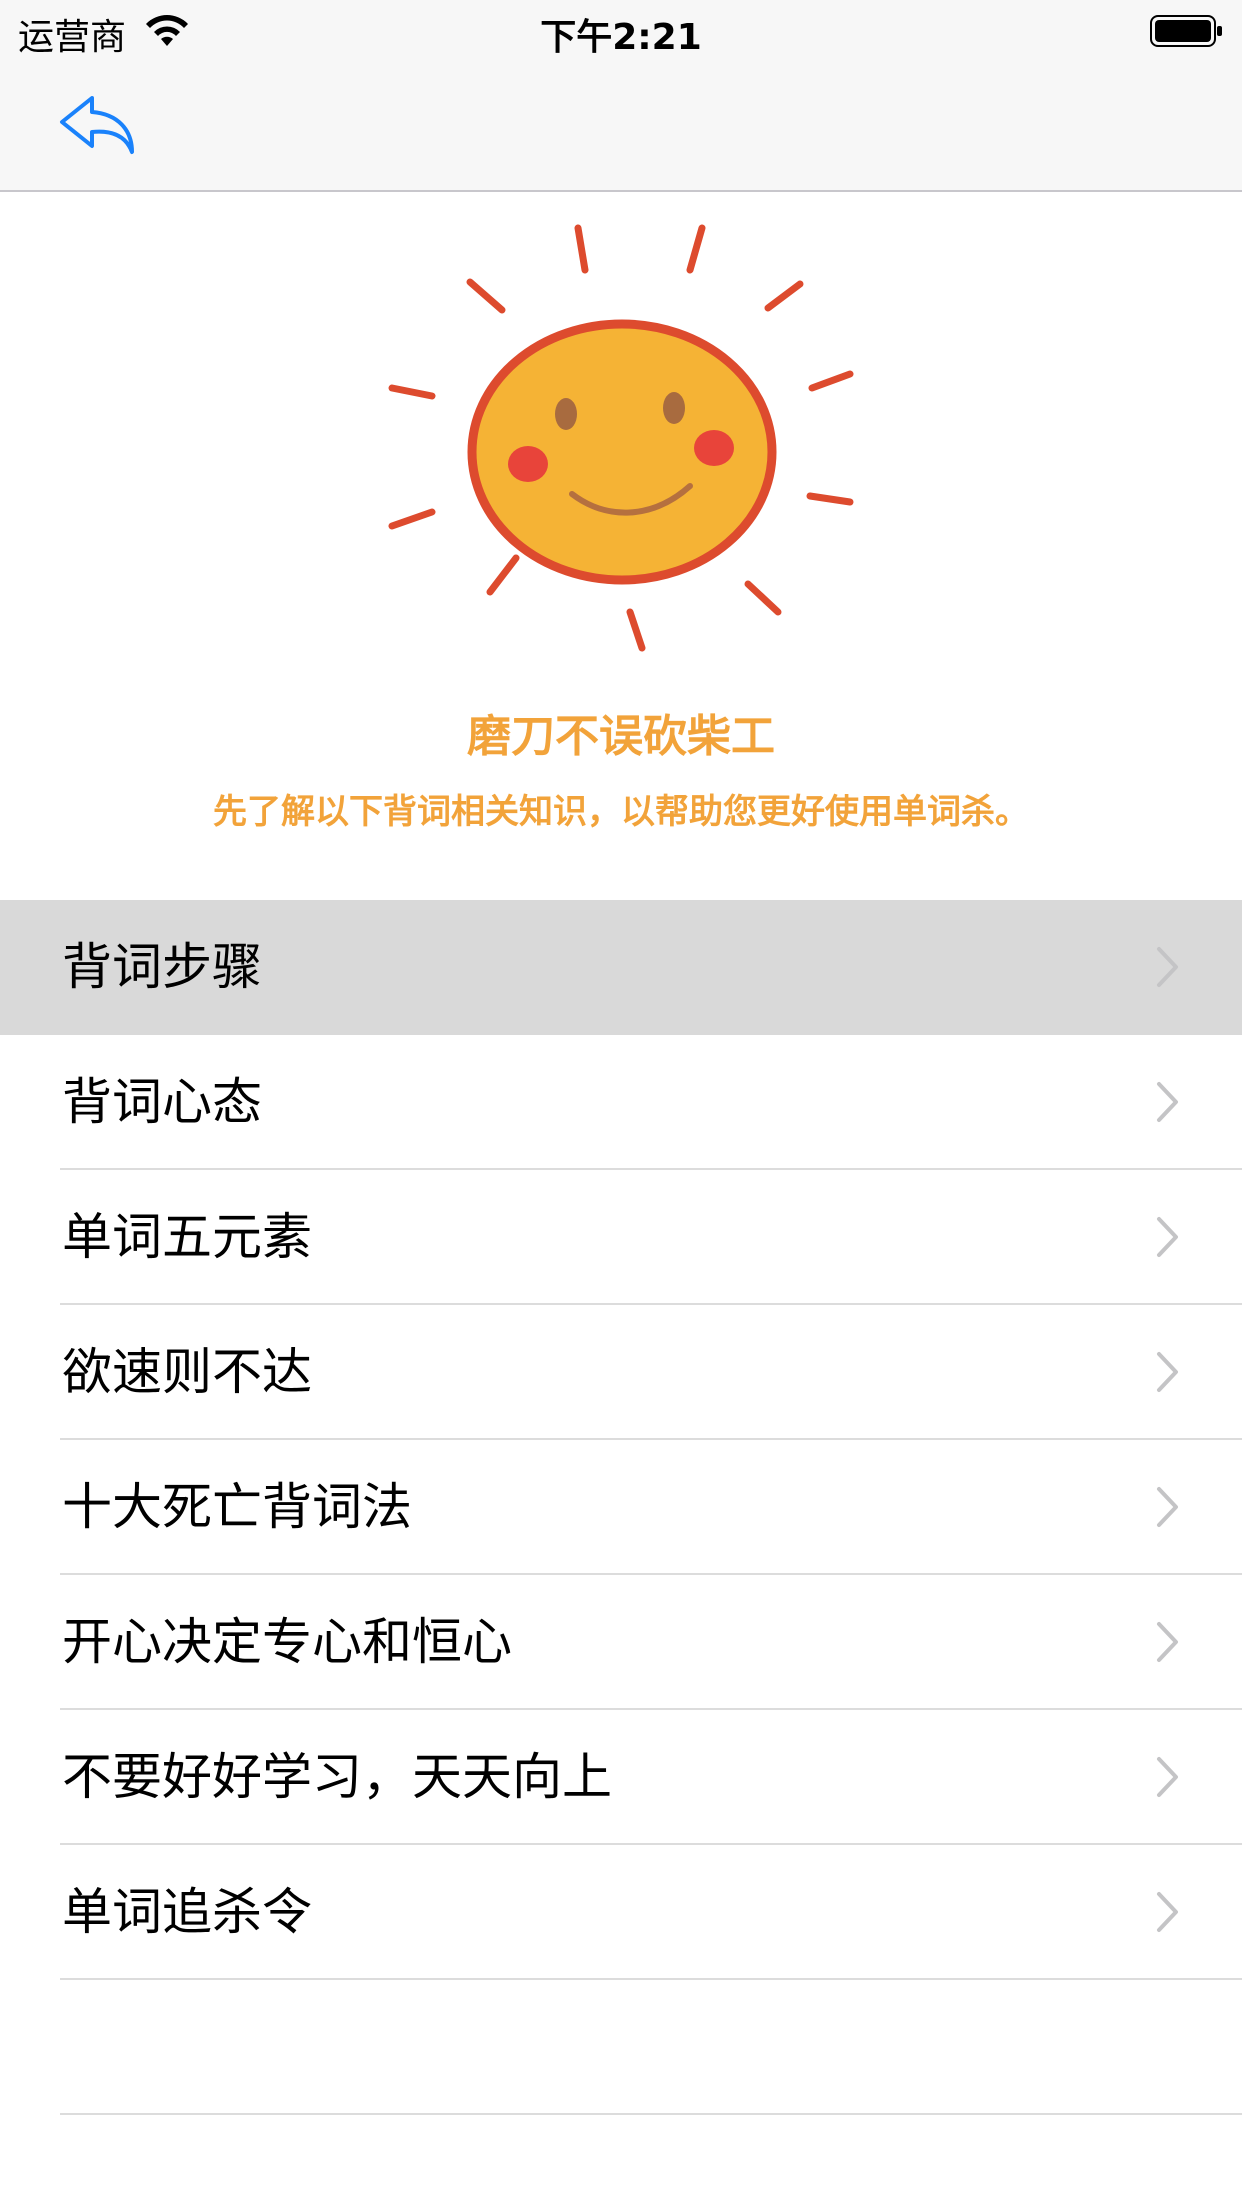  I want to click on page-headline: 磨刀不误砍柴工, so click(621, 736).